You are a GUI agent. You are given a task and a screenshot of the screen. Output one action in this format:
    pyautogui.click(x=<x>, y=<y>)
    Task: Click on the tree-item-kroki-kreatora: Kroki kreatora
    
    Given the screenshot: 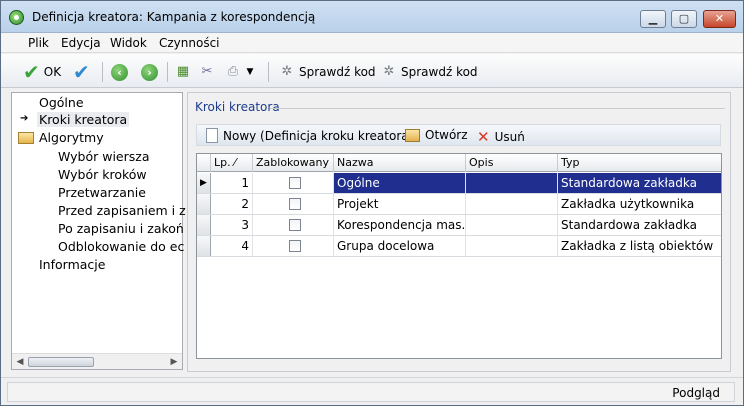 What is the action you would take?
    pyautogui.click(x=83, y=119)
    